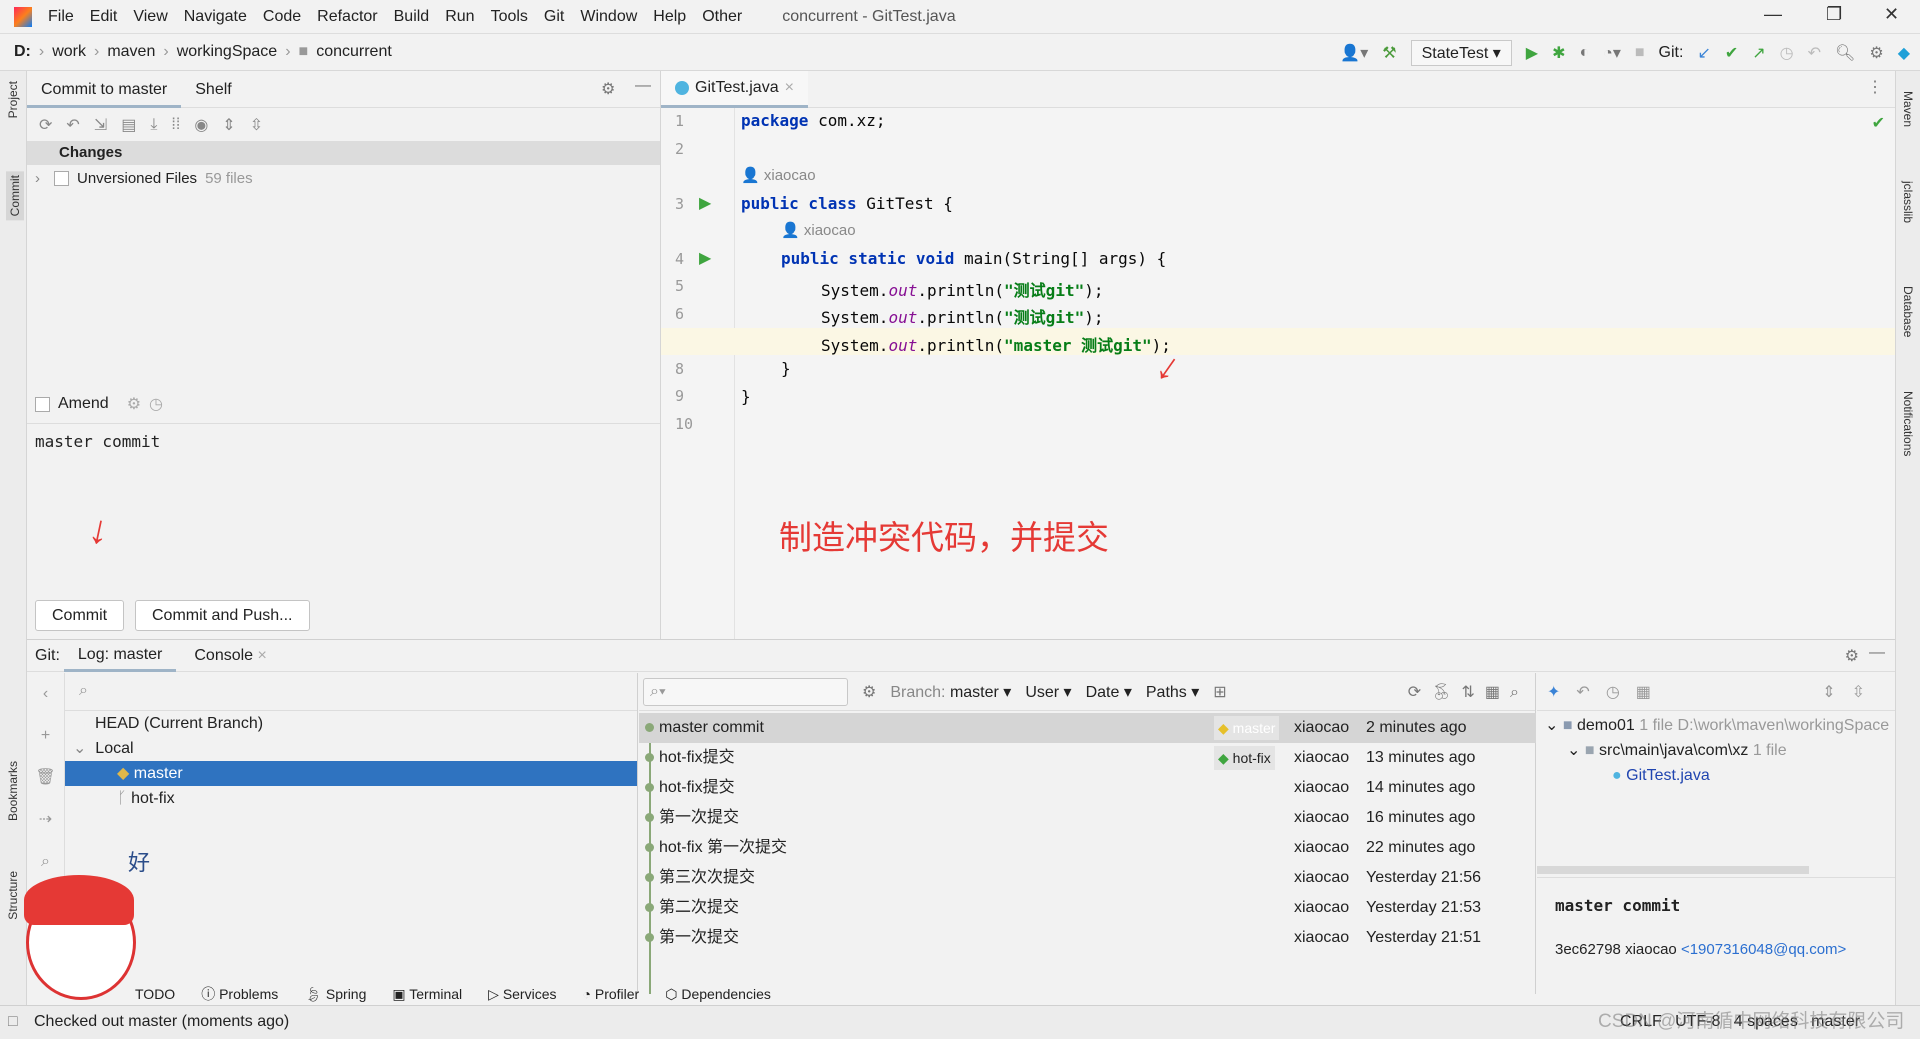 The width and height of the screenshot is (1920, 1039). Describe the element at coordinates (1553, 692) in the screenshot. I see `diff-icon: ✦` at that location.